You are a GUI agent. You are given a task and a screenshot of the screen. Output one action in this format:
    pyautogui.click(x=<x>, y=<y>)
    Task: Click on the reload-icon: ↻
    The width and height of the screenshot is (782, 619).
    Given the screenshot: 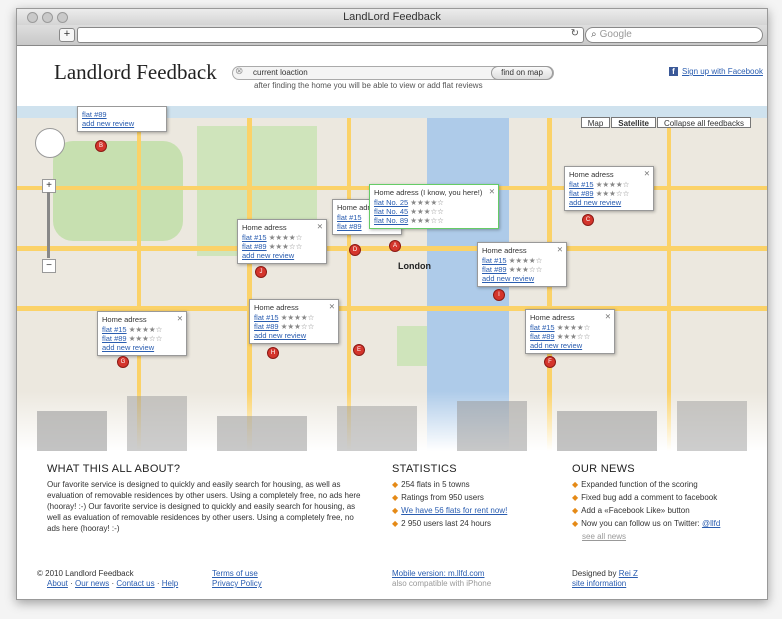 What is the action you would take?
    pyautogui.click(x=575, y=33)
    